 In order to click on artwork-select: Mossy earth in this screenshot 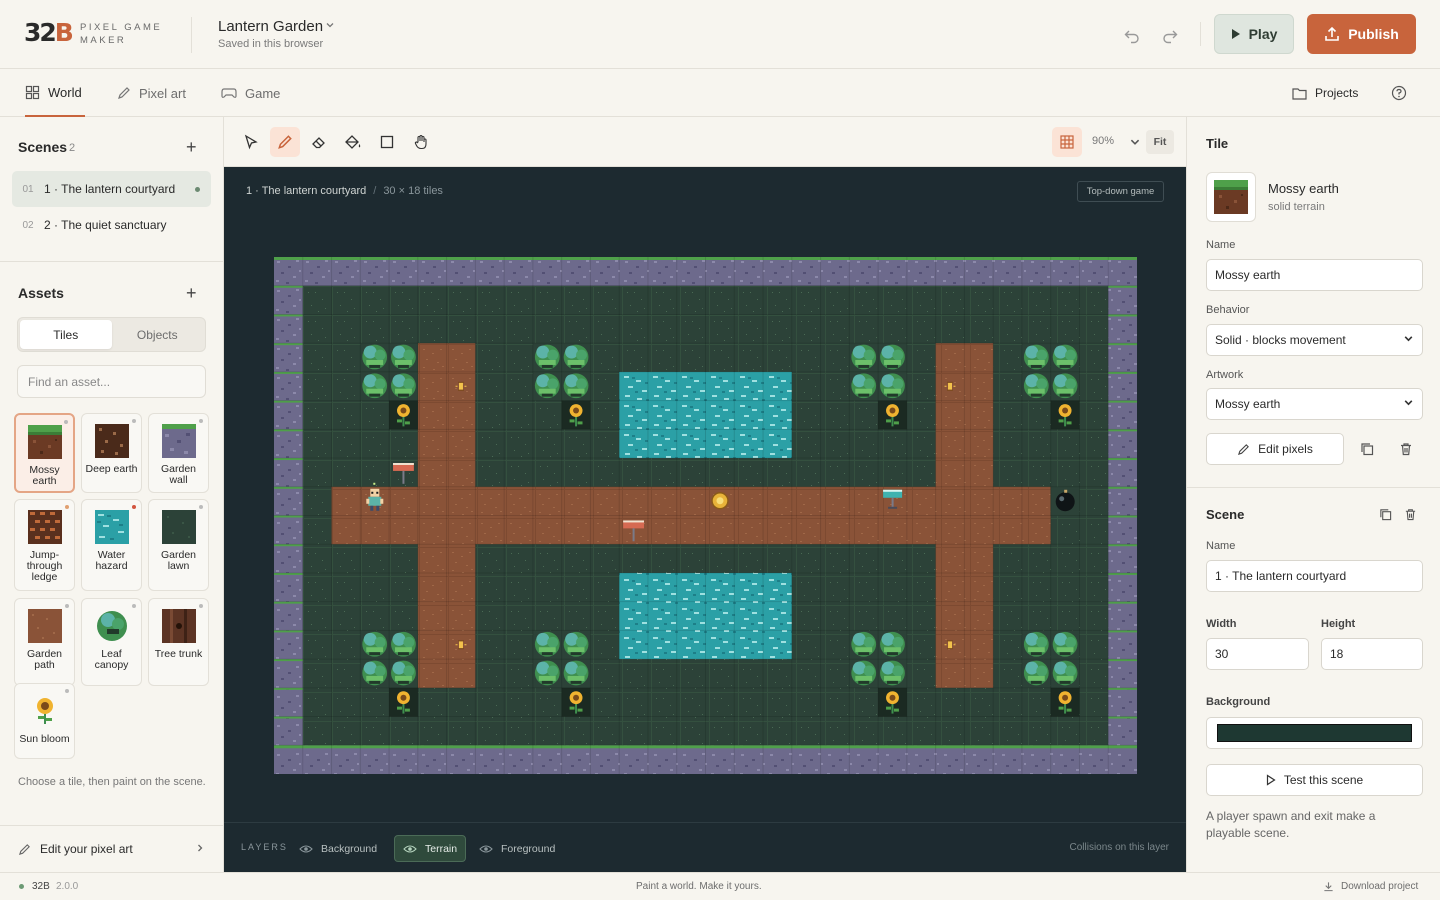, I will do `click(1314, 404)`.